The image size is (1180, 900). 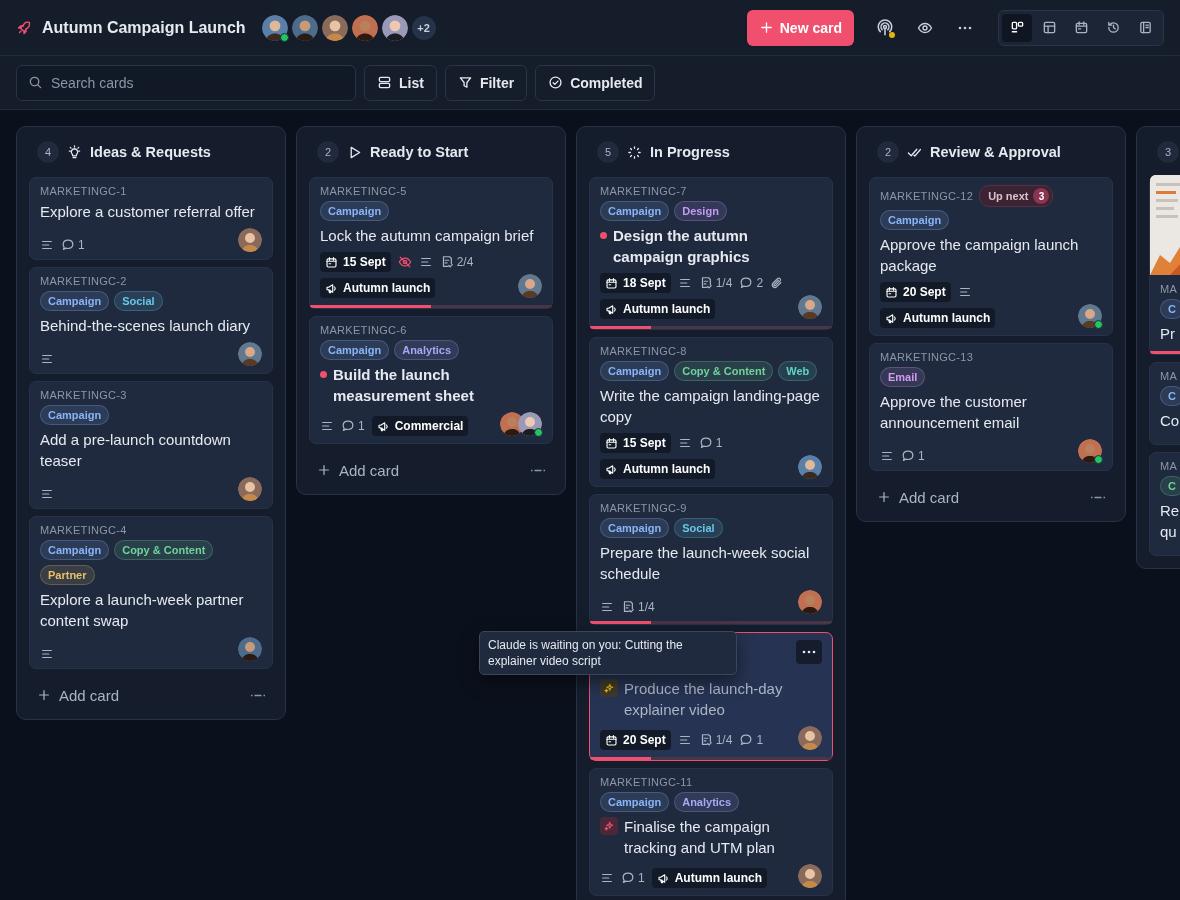 I want to click on card-title: Co, so click(x=1170, y=421).